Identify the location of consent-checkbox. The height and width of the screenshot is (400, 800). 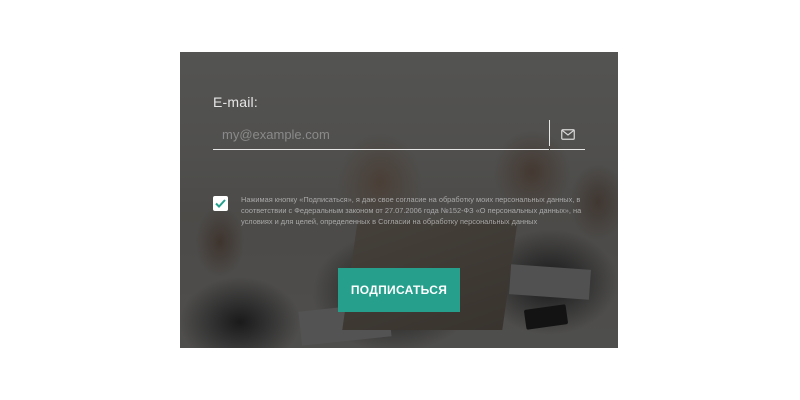
(220, 203).